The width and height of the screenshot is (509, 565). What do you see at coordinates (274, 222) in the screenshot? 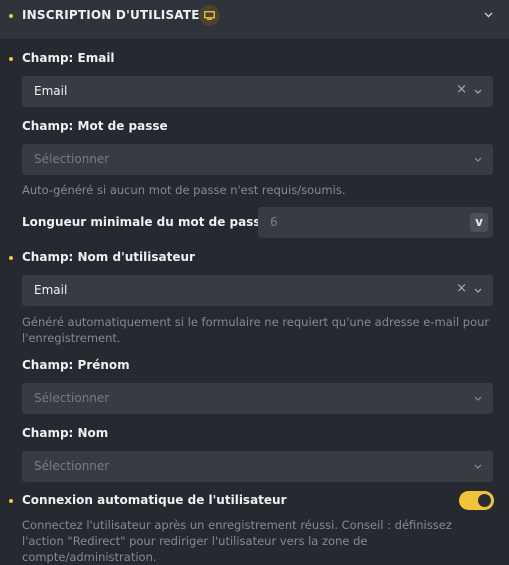
I see `min-length-value: 6` at bounding box center [274, 222].